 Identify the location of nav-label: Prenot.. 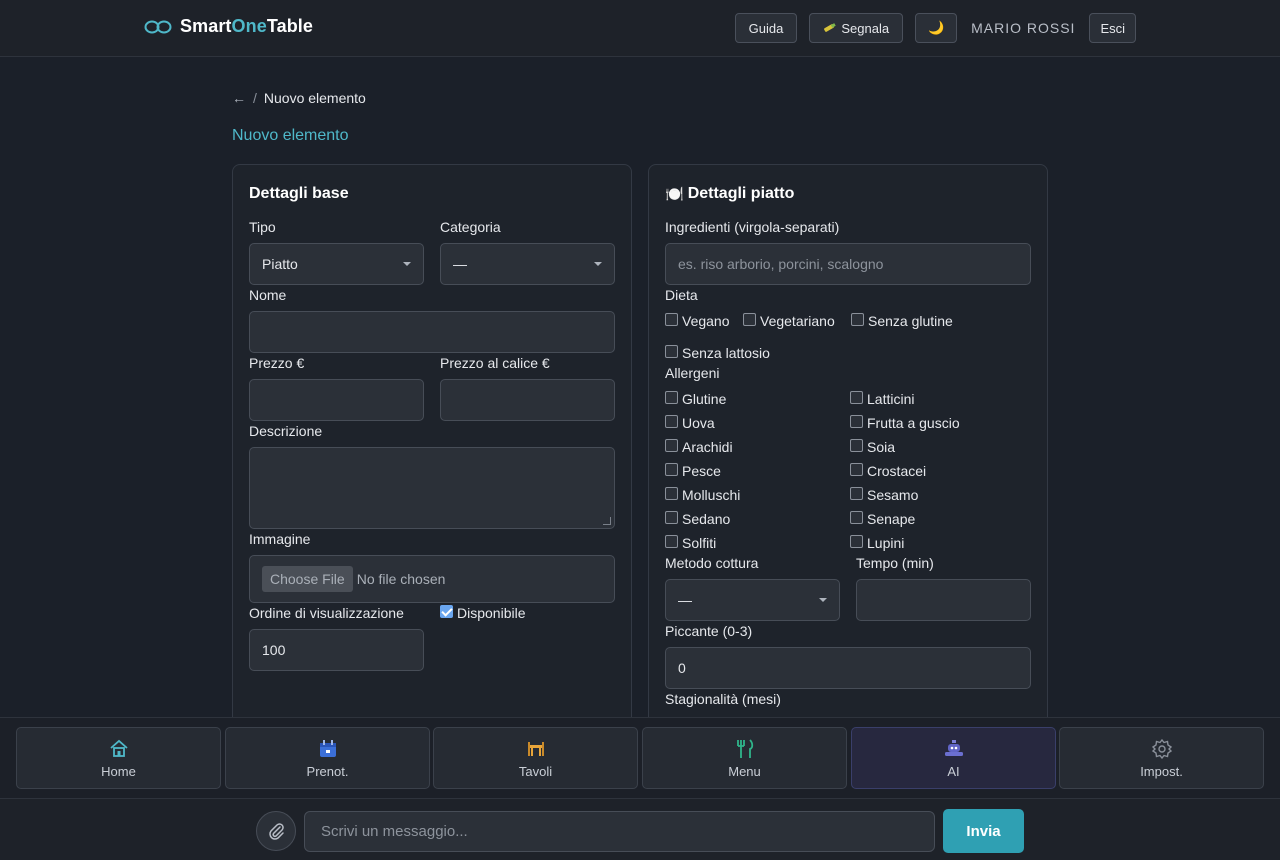
(327, 771).